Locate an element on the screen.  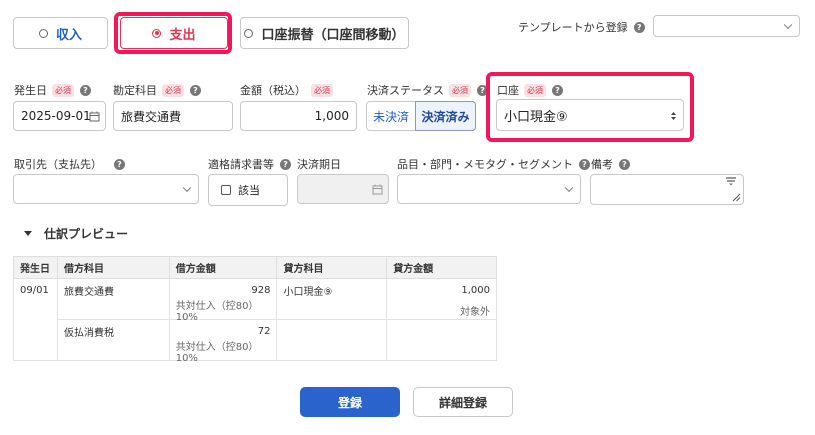
debit-account-cell: 旅費交通費 is located at coordinates (113, 299).